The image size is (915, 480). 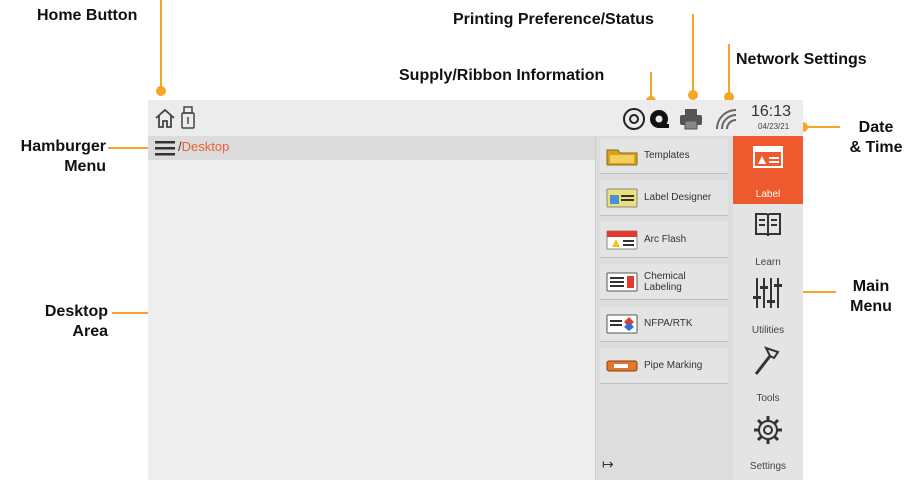 I want to click on panel-item-chemical-labeling: Chemical Labeling, so click(x=664, y=282).